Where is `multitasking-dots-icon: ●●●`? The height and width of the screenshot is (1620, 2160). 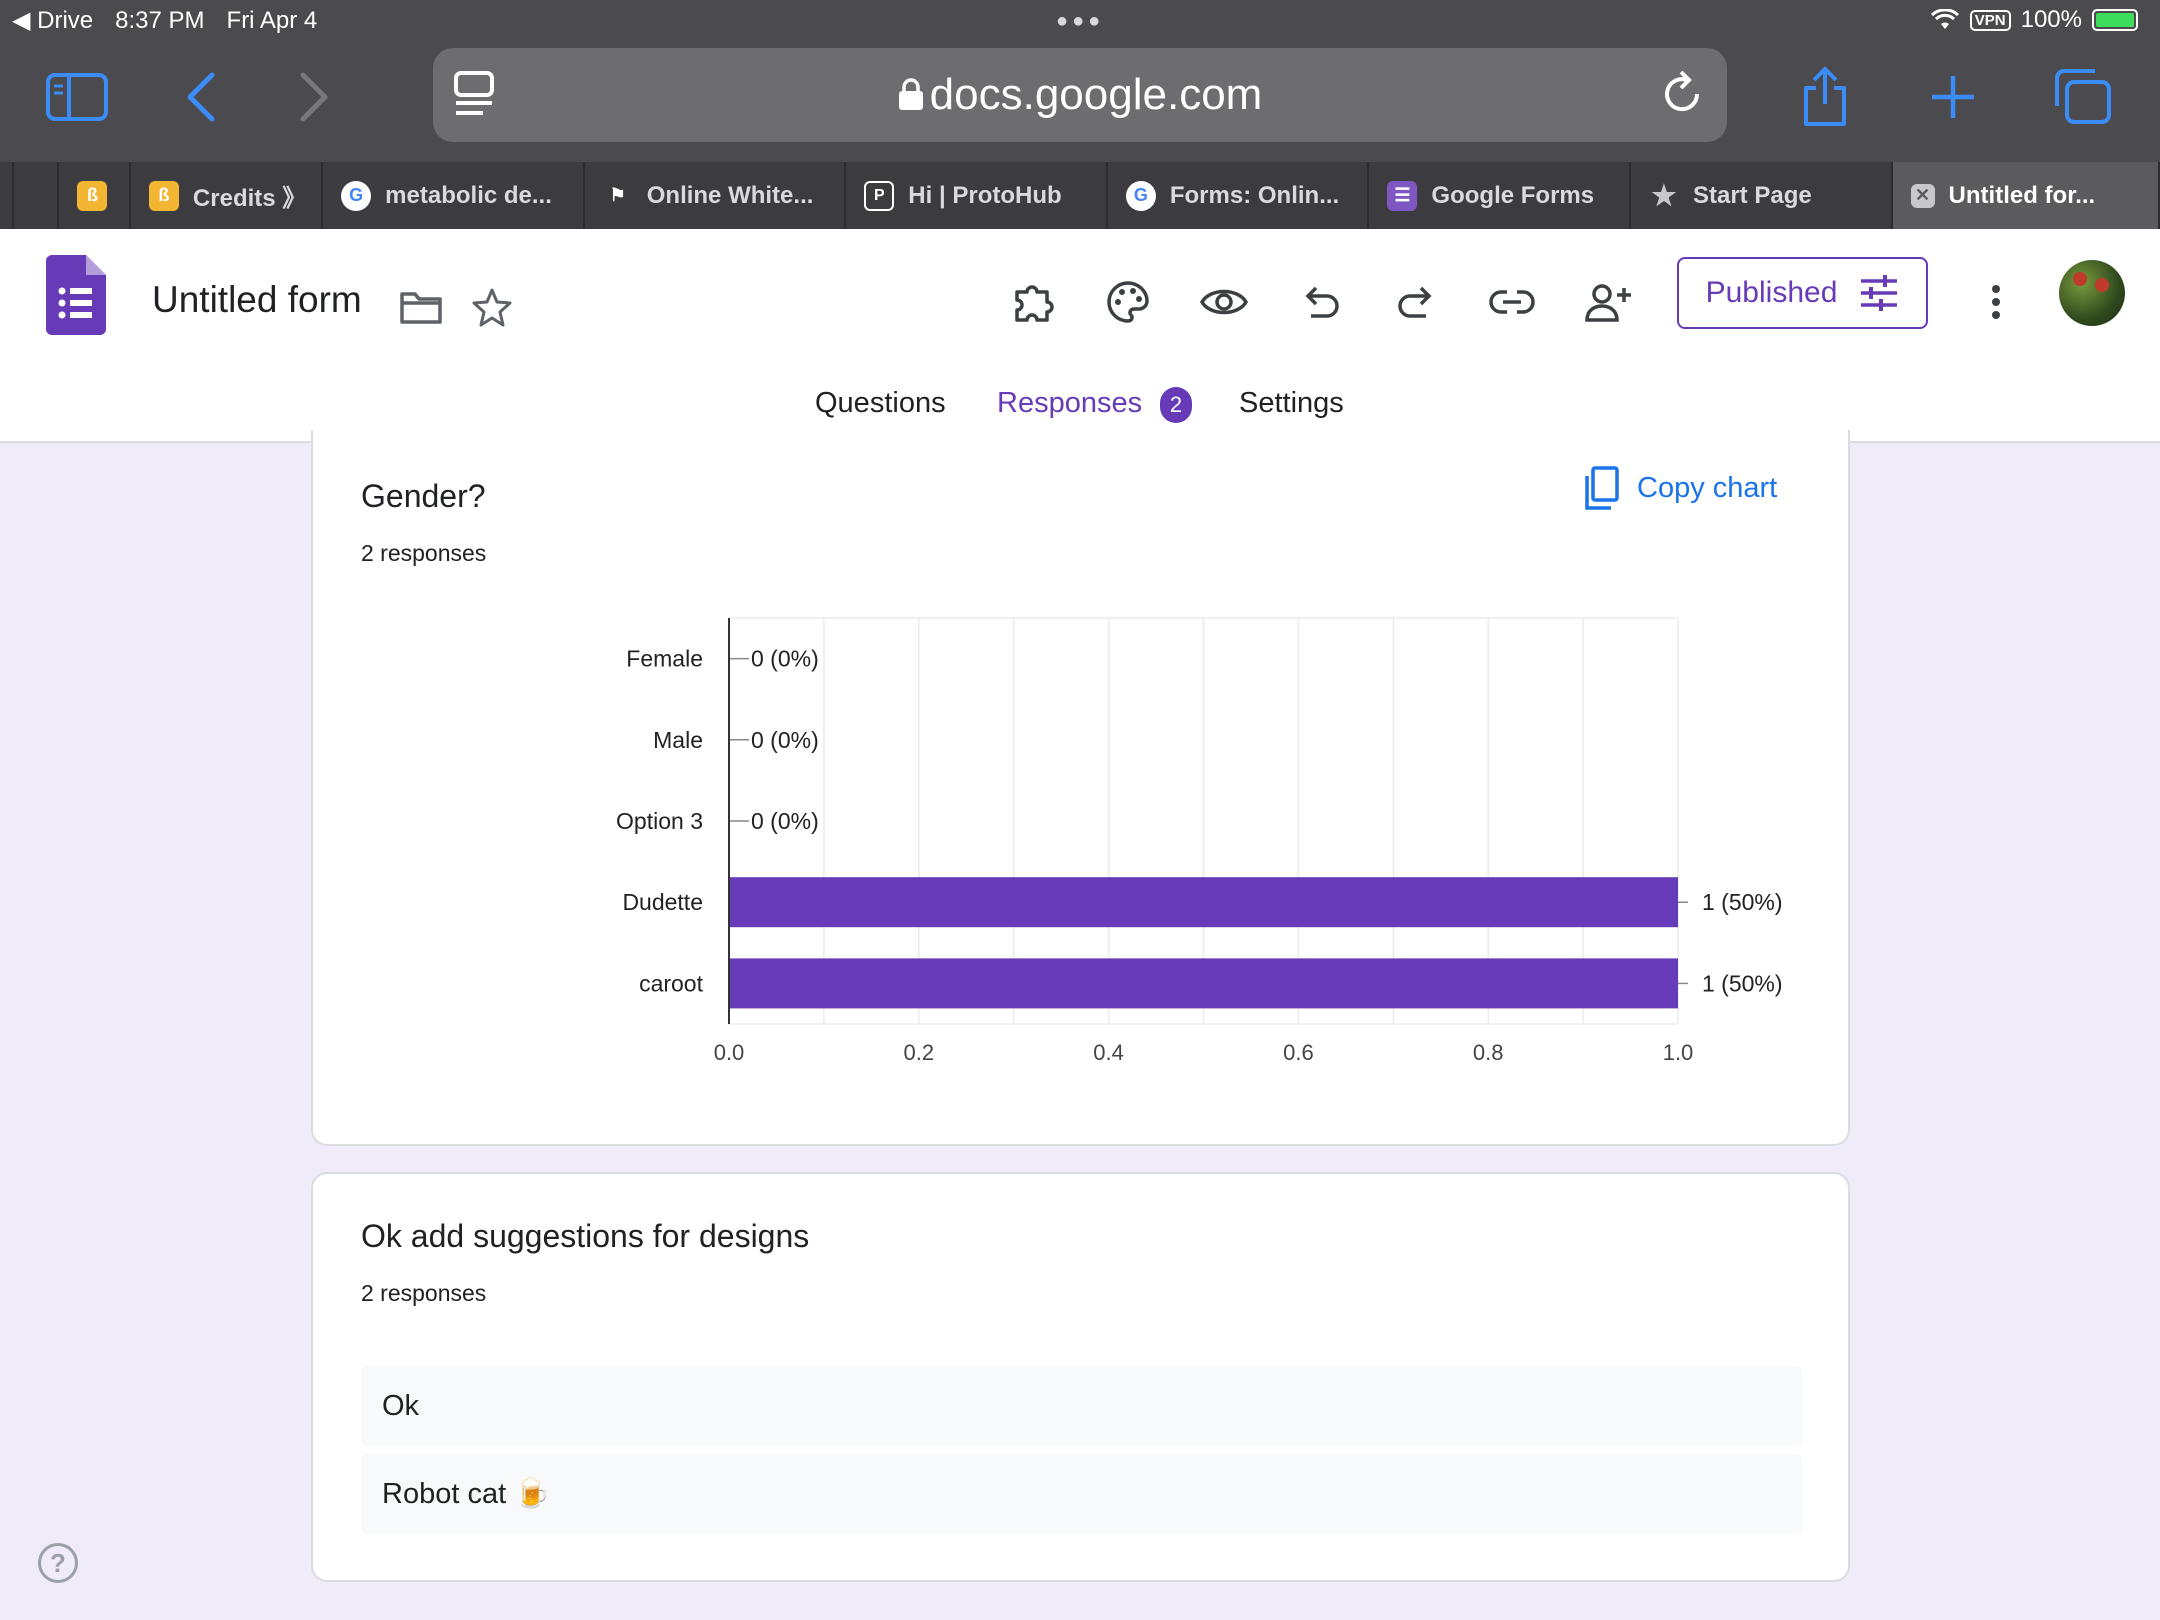 multitasking-dots-icon: ●●● is located at coordinates (1080, 21).